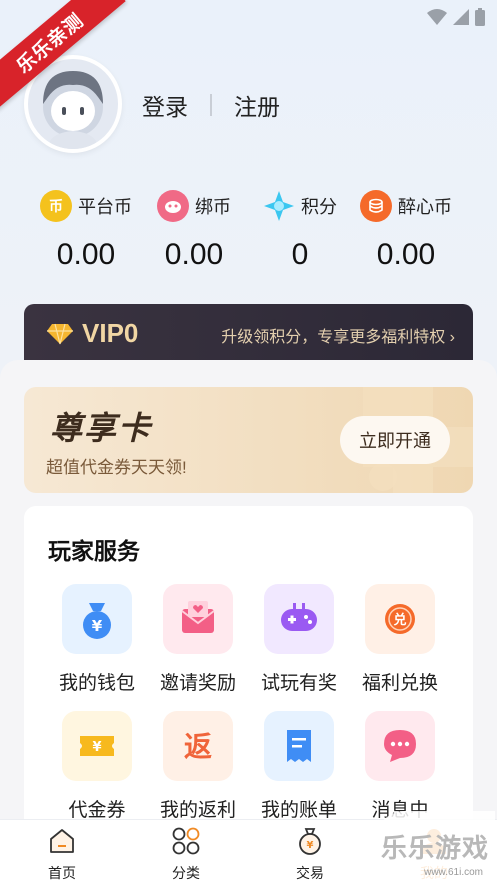 The width and height of the screenshot is (497, 883). I want to click on service-bill: 我的账单, so click(299, 766).